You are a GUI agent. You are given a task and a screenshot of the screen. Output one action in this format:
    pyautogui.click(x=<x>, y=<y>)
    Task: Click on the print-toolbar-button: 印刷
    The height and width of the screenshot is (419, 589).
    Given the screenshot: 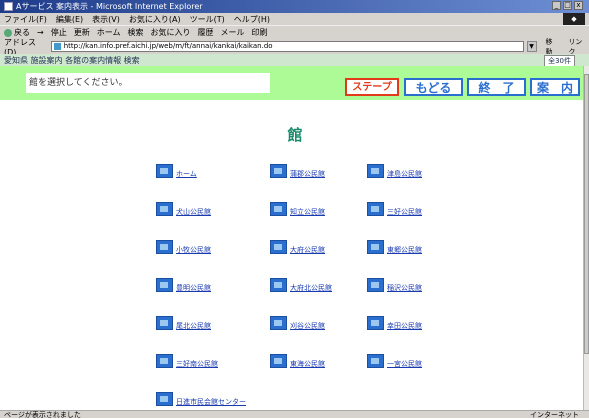 What is the action you would take?
    pyautogui.click(x=259, y=32)
    